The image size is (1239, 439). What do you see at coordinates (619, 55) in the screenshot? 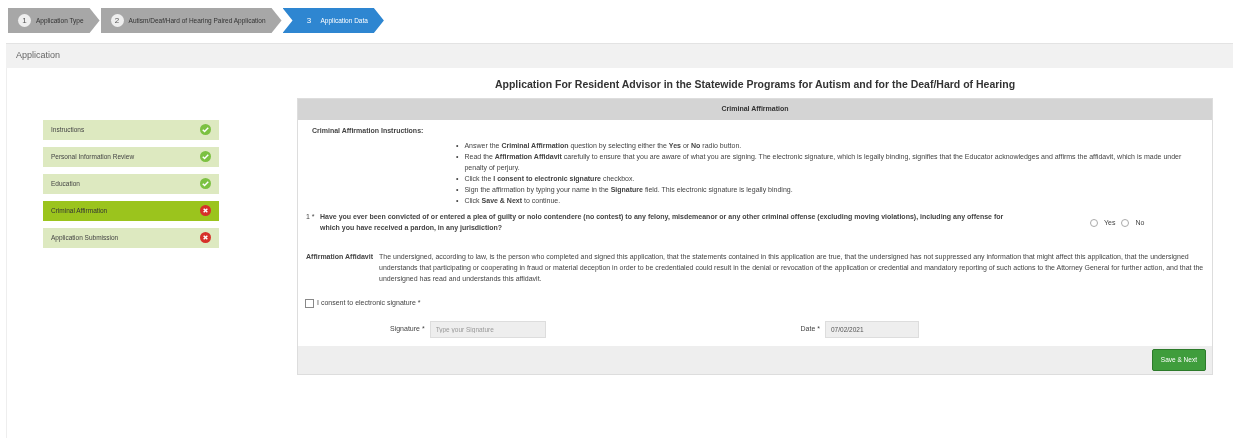
I see `page-header: Application` at bounding box center [619, 55].